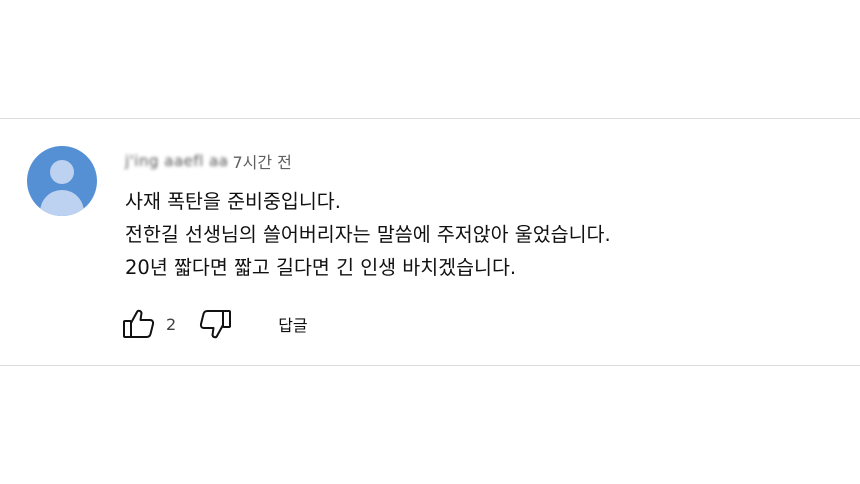  Describe the element at coordinates (430, 365) in the screenshot. I see `bottom-divider` at that location.